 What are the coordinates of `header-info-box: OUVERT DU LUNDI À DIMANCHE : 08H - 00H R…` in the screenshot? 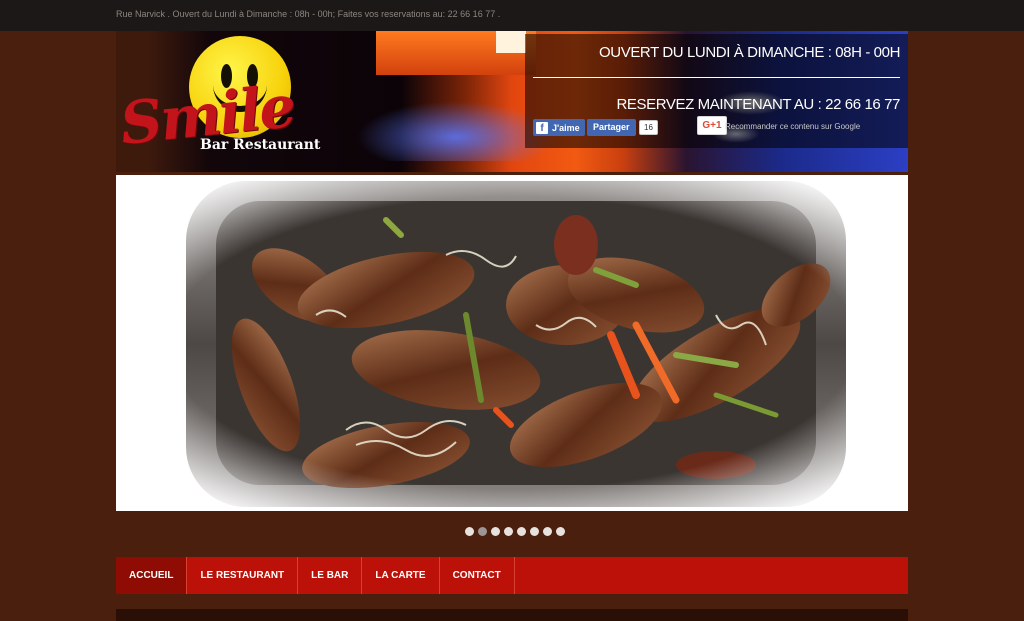 It's located at (716, 91).